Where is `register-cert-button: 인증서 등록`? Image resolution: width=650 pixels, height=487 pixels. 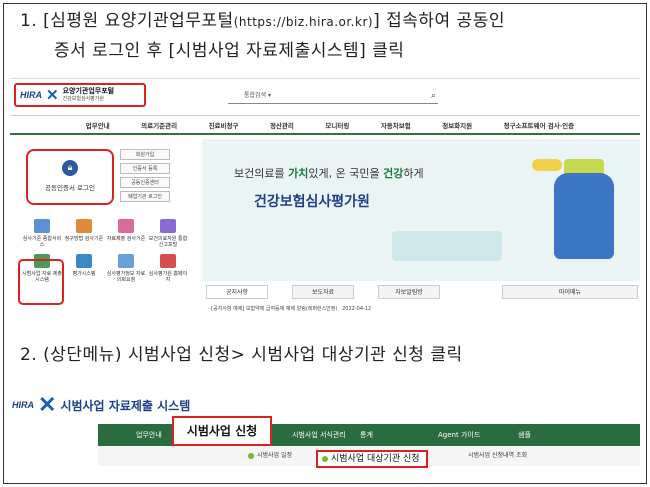 register-cert-button: 인증서 등록 is located at coordinates (145, 168).